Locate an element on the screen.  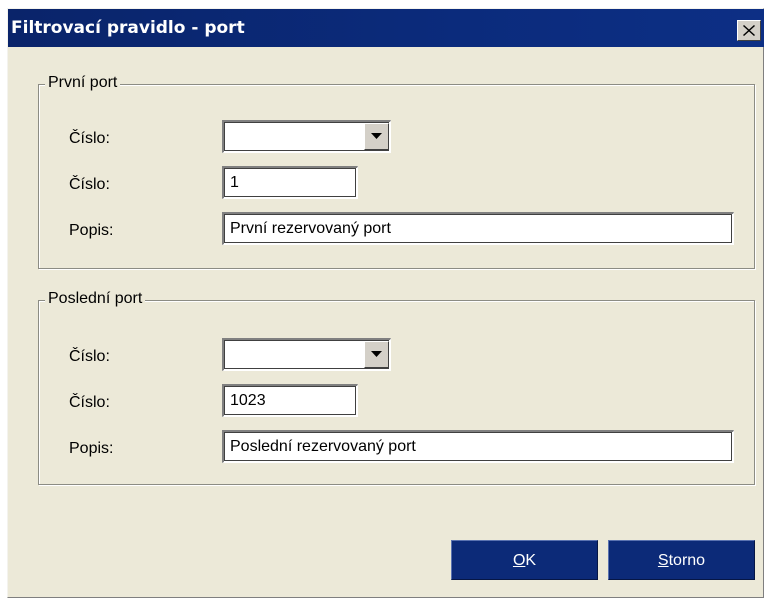
last-port-number-select is located at coordinates (306, 354).